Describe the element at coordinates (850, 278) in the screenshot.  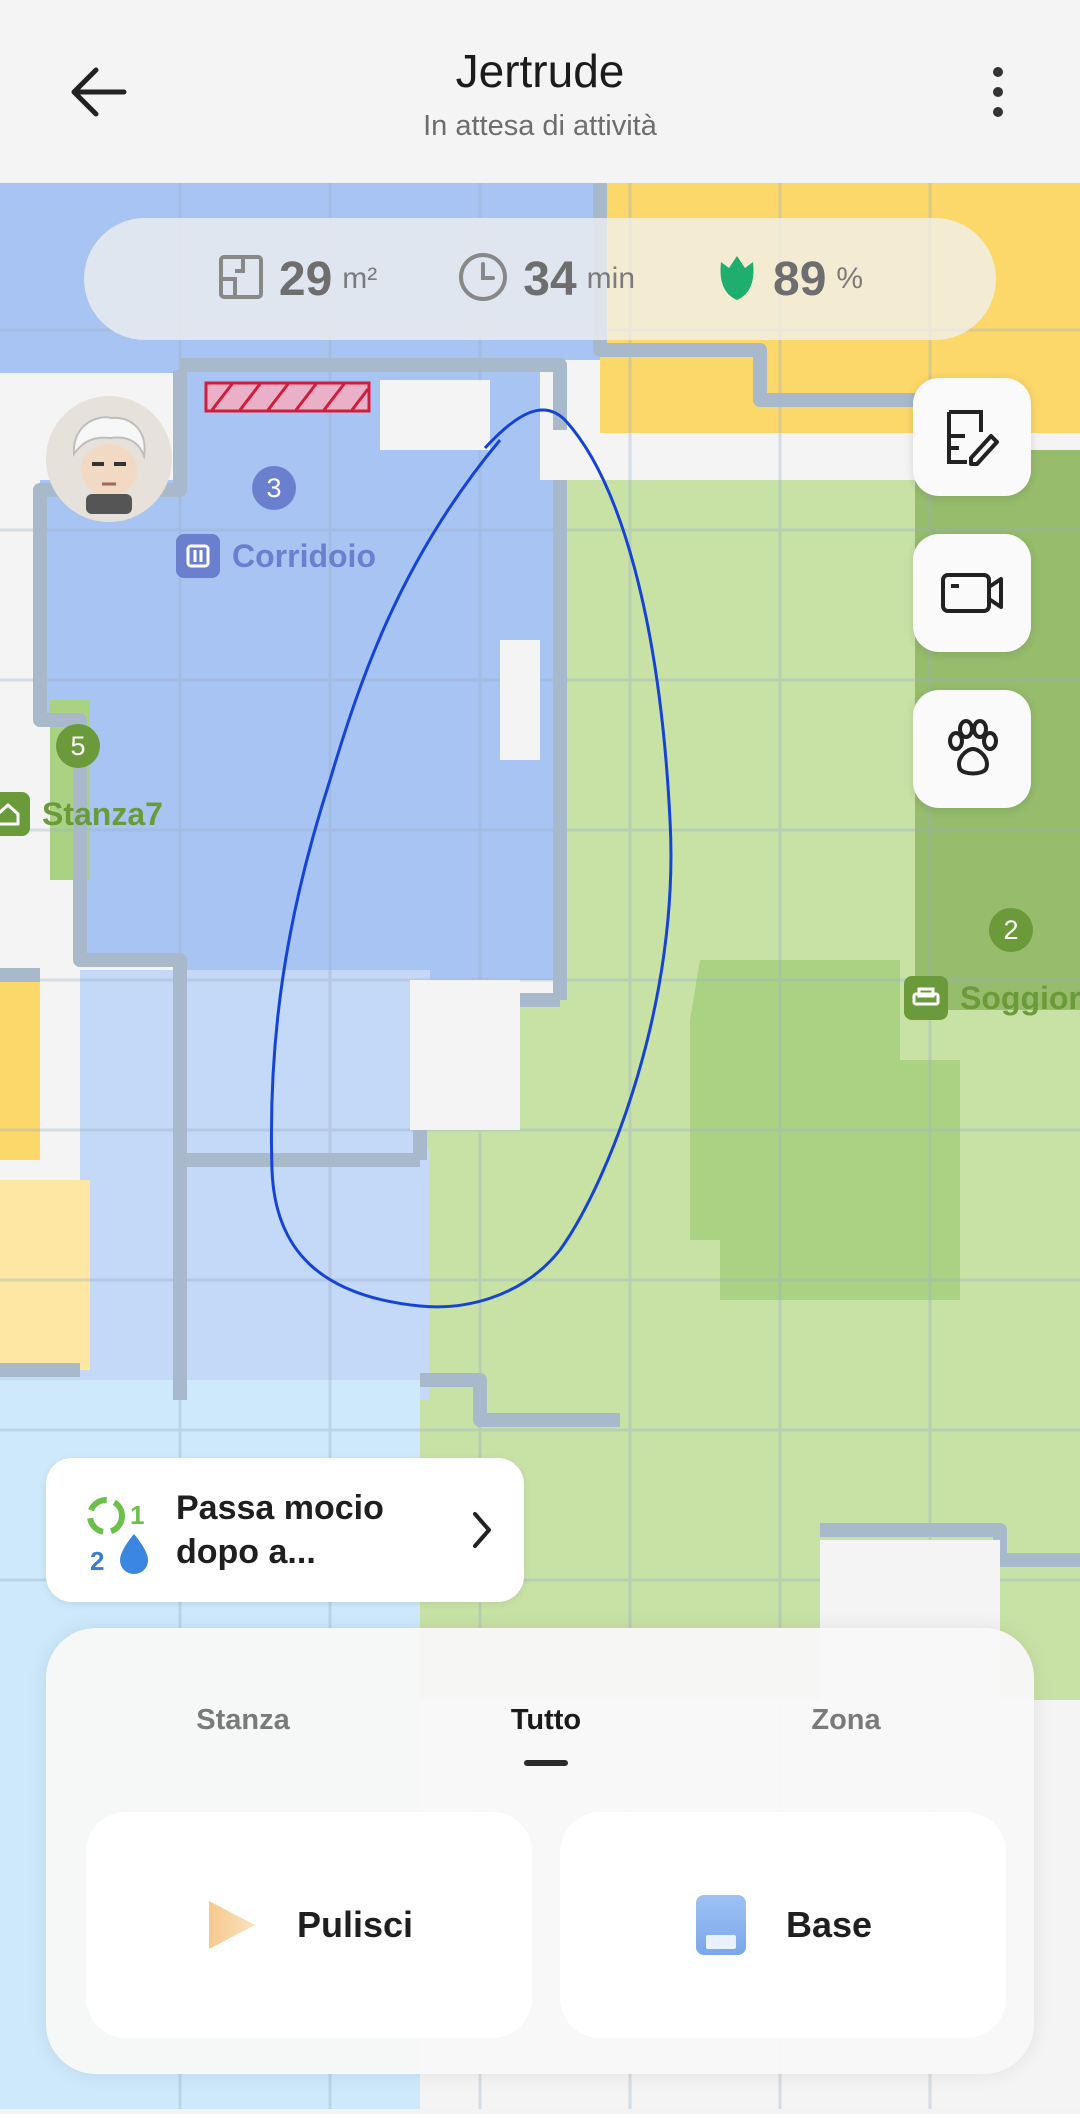
I see `battery-unit: %` at that location.